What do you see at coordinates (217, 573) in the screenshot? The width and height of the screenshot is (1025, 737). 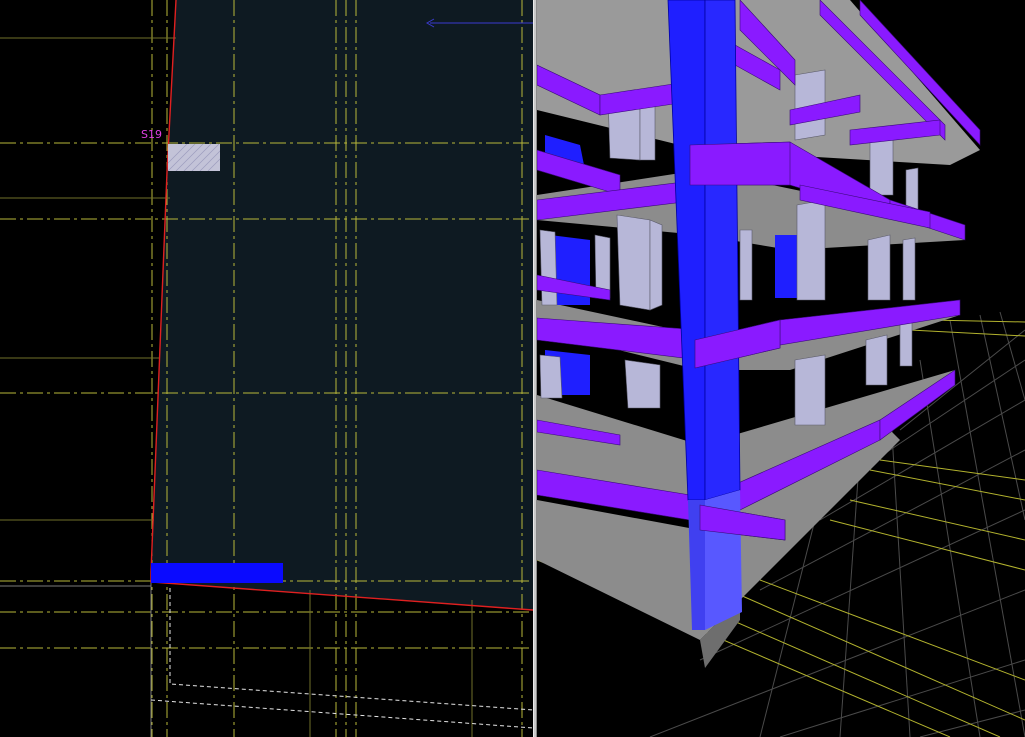 I see `beam-selected` at bounding box center [217, 573].